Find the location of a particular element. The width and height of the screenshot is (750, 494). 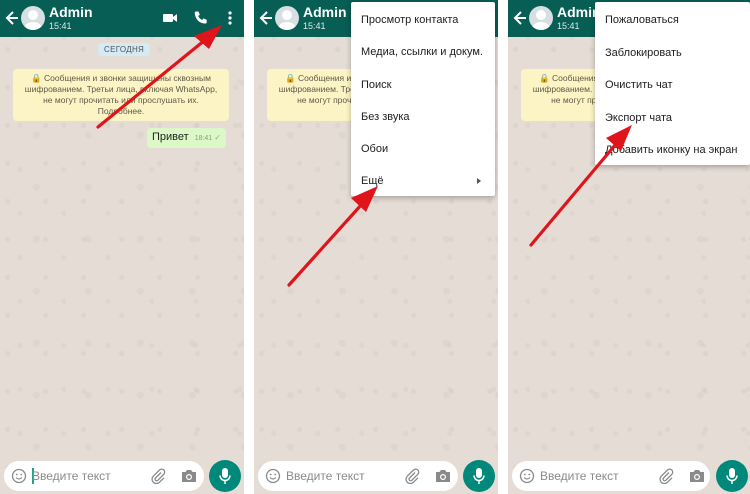

menu-item-search: Поиск is located at coordinates (423, 85).